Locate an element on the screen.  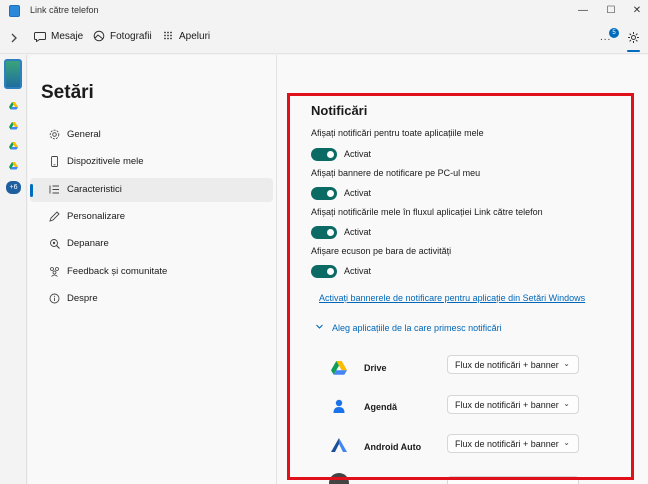
menu-item-feedback: Feedback și comunitate is located at coordinates (151, 272).